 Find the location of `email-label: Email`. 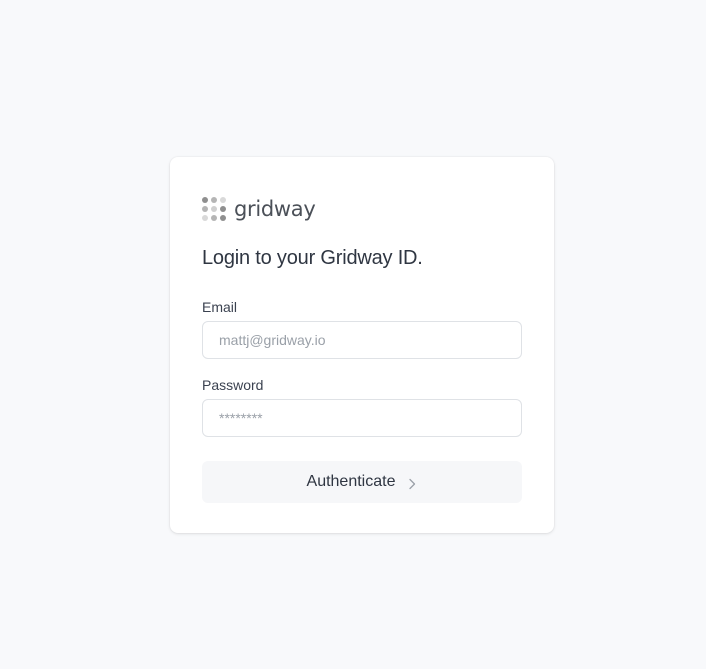

email-label: Email is located at coordinates (220, 307).